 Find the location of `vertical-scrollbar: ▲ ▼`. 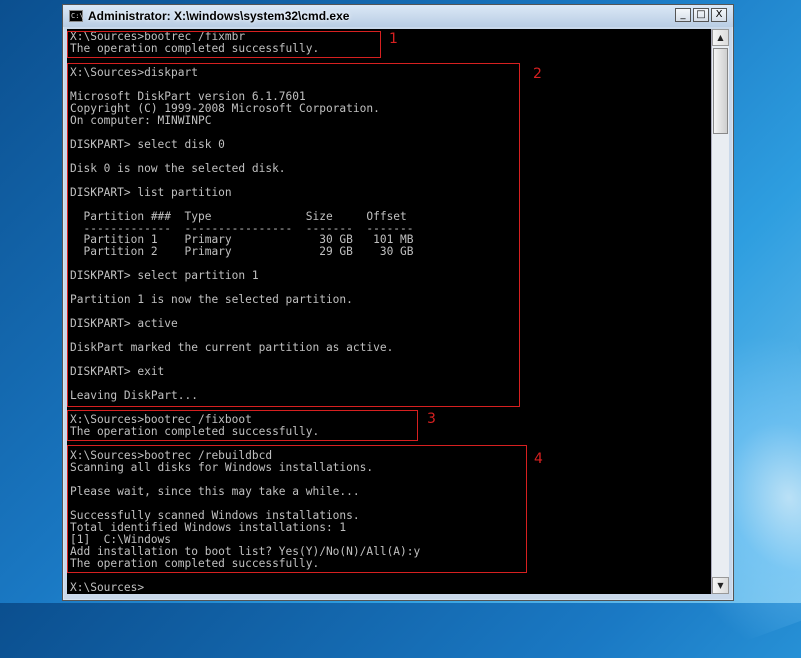

vertical-scrollbar: ▲ ▼ is located at coordinates (720, 311).